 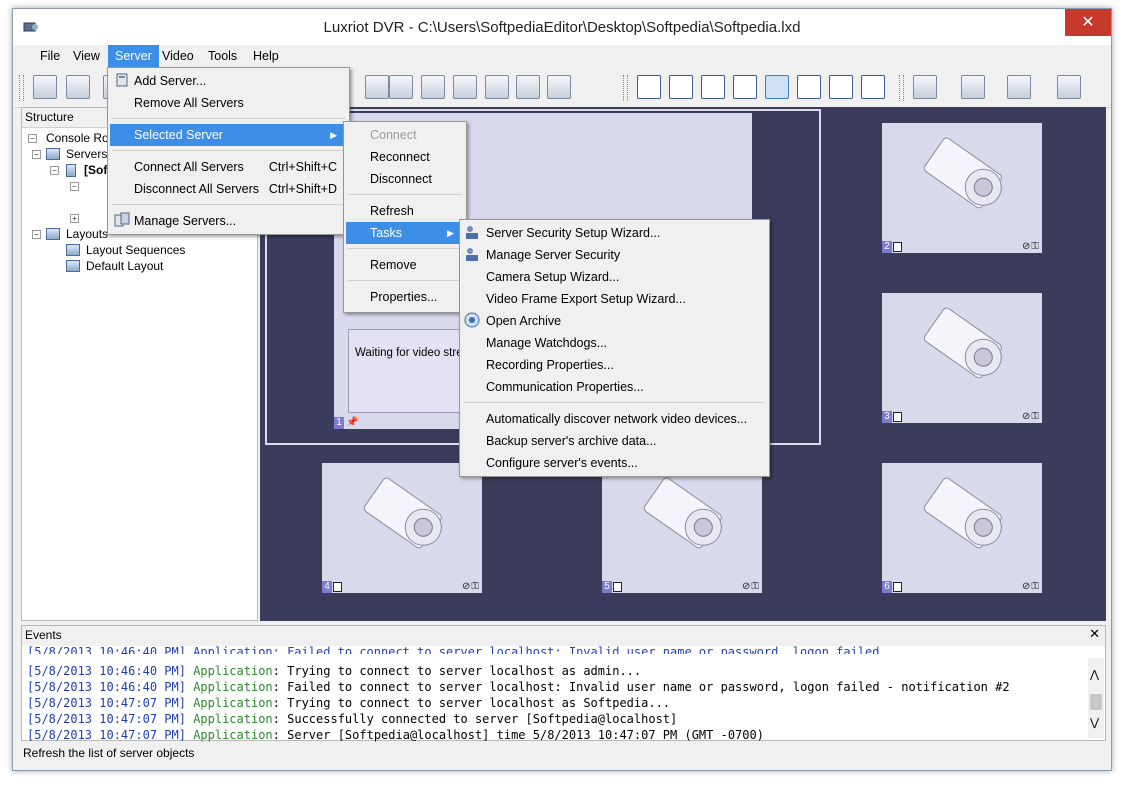 I want to click on scroll-down-icon: ⋁, so click(x=1094, y=722).